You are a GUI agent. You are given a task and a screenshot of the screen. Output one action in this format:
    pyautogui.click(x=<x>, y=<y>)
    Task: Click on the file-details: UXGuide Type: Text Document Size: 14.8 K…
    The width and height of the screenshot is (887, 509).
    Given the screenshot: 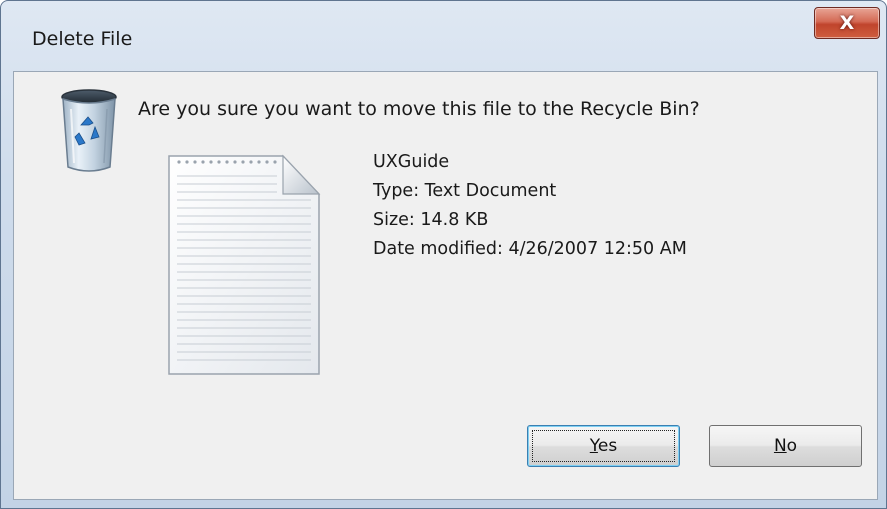 What is the action you would take?
    pyautogui.click(x=530, y=206)
    